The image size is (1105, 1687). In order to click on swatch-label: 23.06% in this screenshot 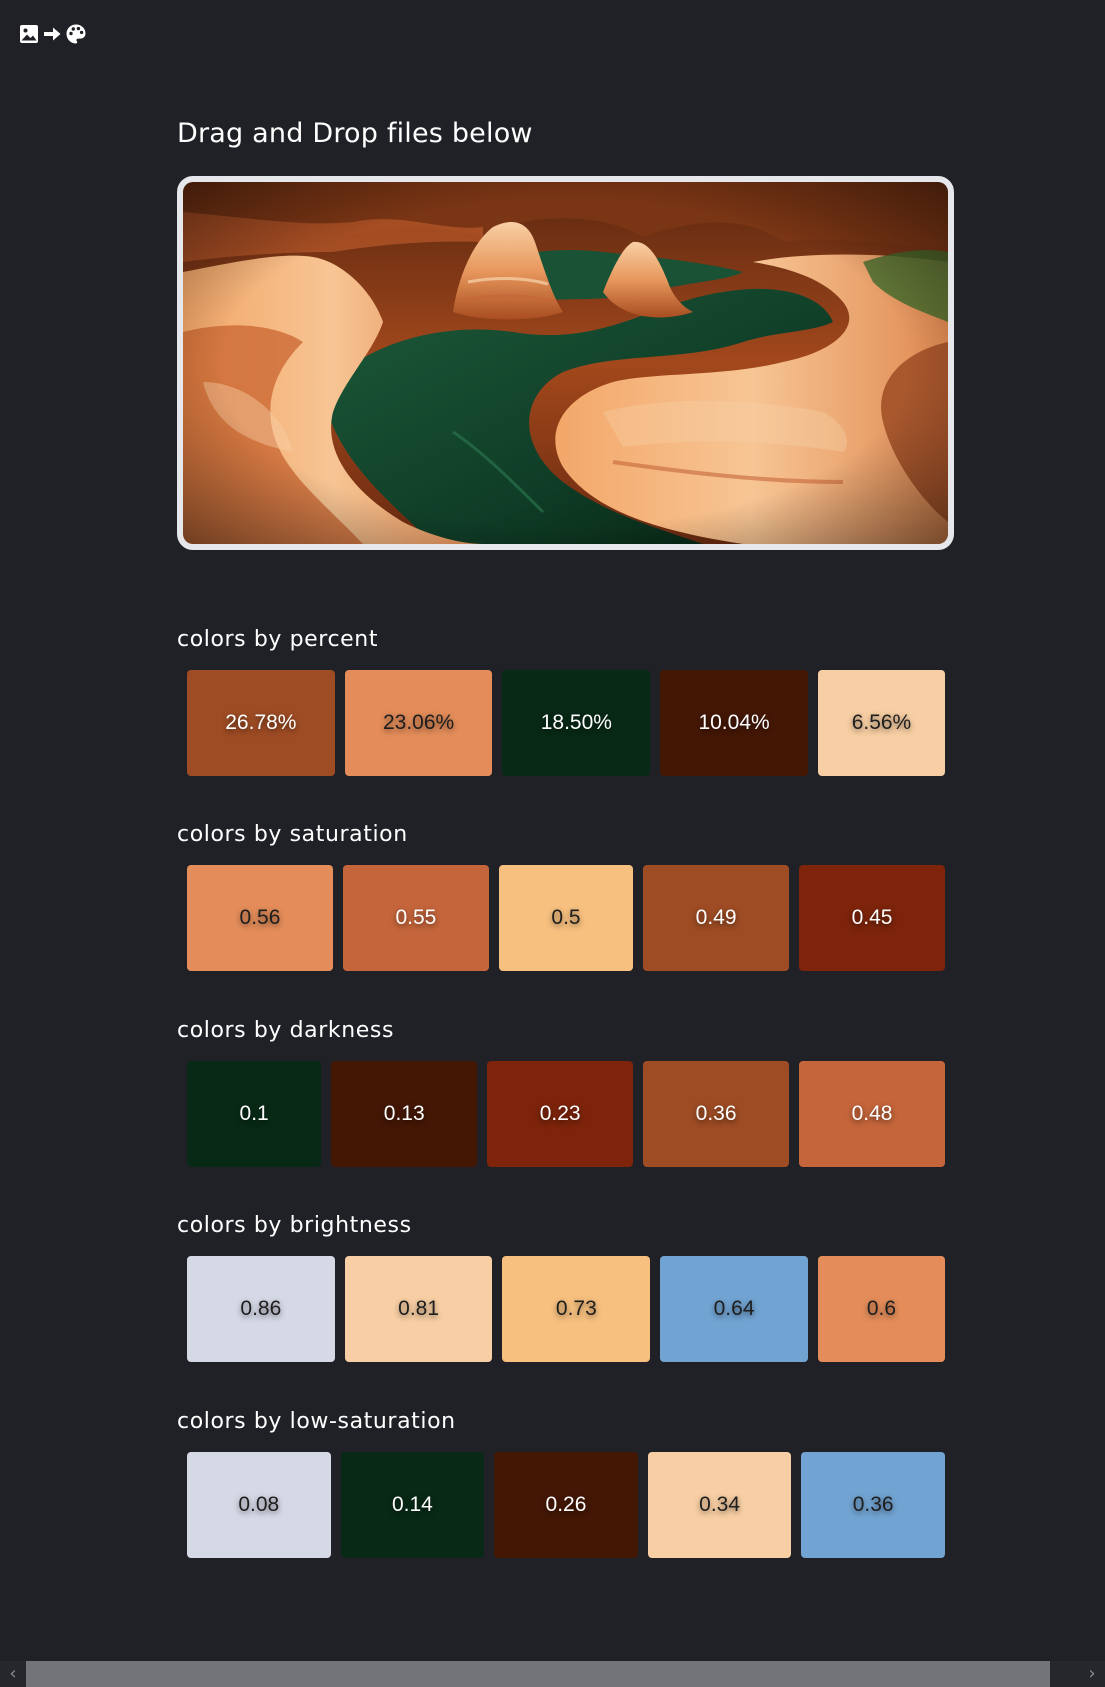, I will do `click(418, 722)`.